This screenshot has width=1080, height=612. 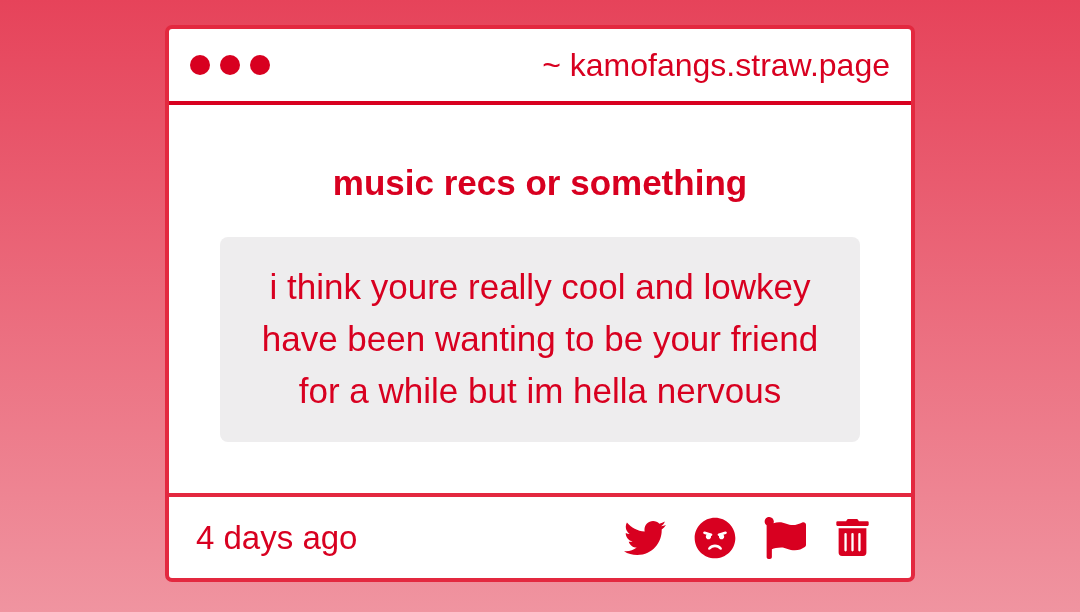 I want to click on delete-icon, so click(x=852, y=537).